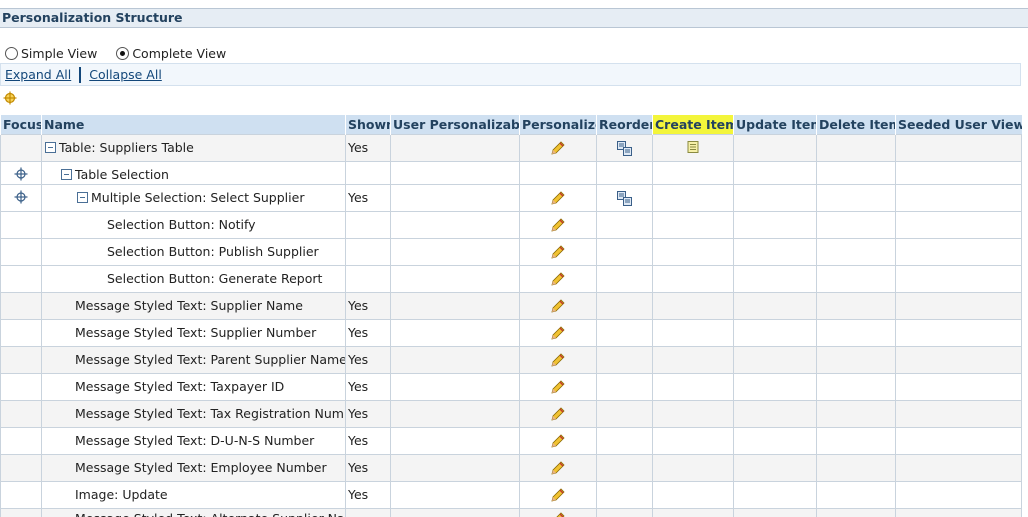  What do you see at coordinates (193, 467) in the screenshot?
I see `name-cell: Message Styled Text: Employee Number` at bounding box center [193, 467].